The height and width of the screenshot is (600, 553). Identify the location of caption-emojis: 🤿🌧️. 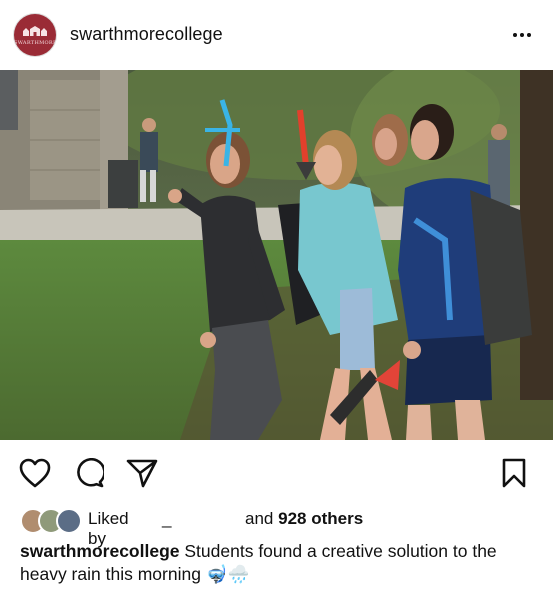
(227, 574).